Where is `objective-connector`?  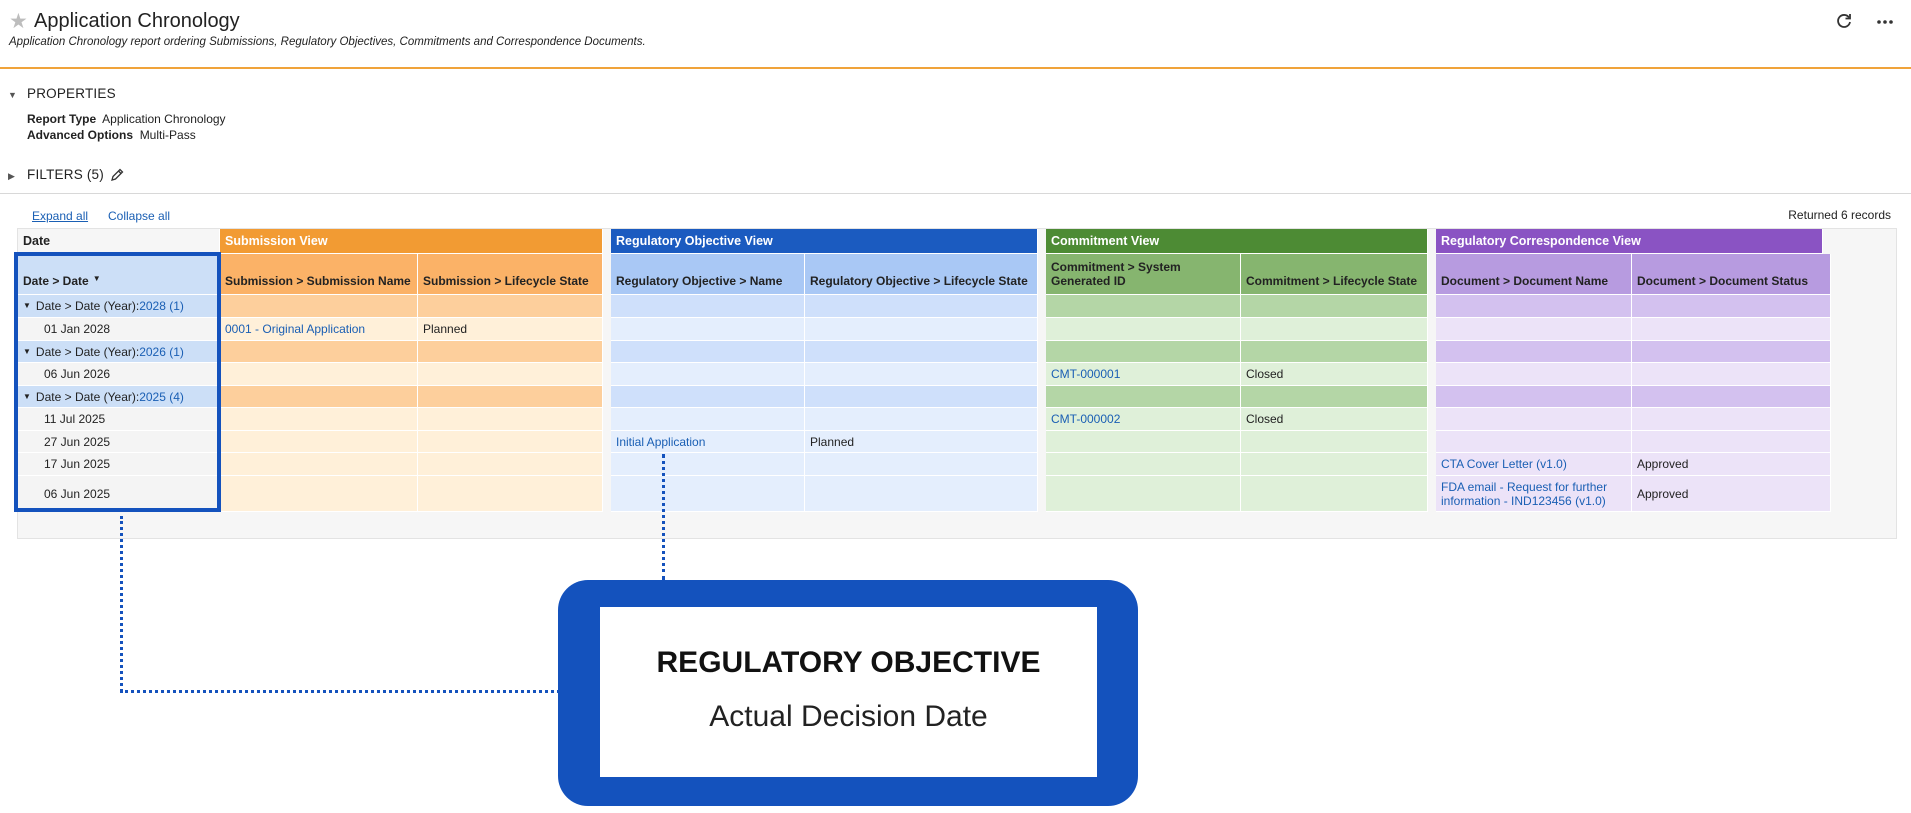
objective-connector is located at coordinates (663, 517).